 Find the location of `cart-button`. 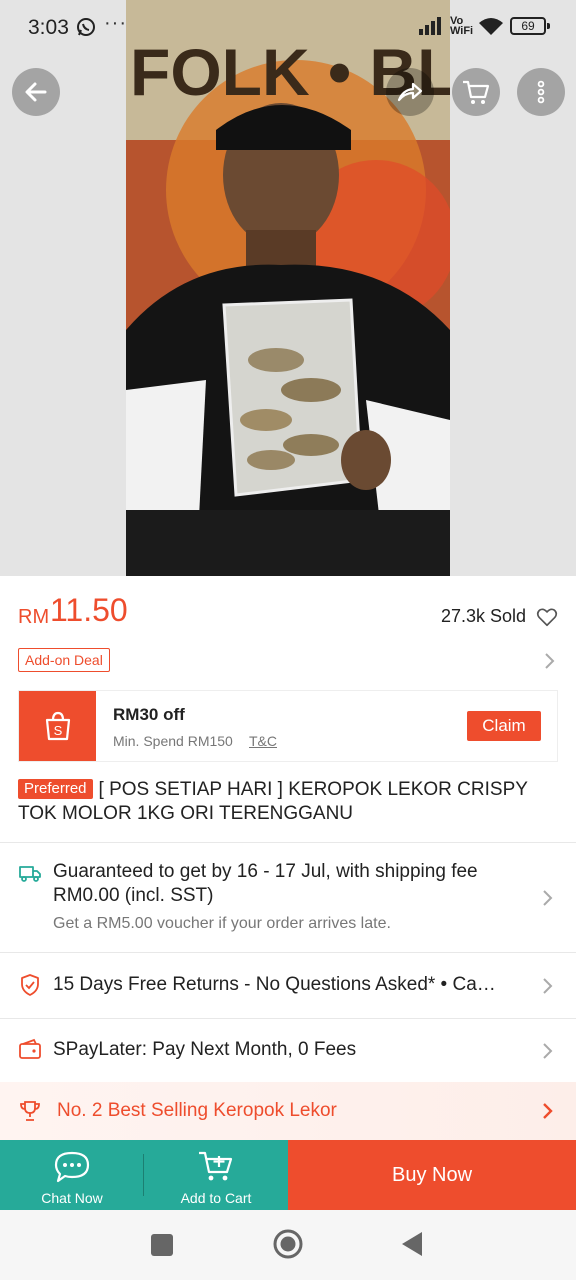

cart-button is located at coordinates (476, 92).